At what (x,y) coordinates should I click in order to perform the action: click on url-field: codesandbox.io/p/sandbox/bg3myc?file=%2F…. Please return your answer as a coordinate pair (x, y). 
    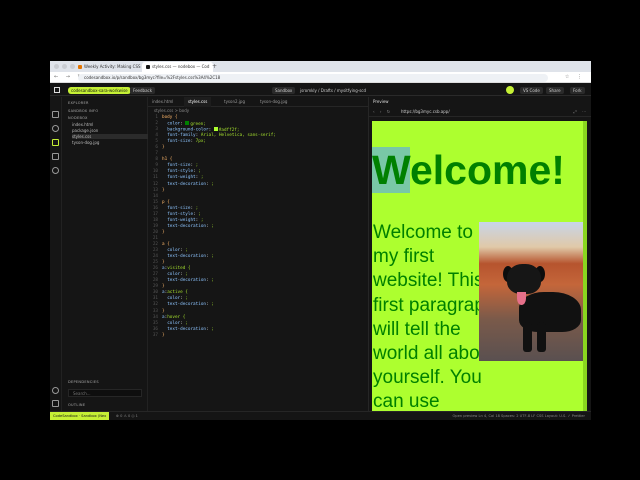
    Looking at the image, I should click on (313, 77).